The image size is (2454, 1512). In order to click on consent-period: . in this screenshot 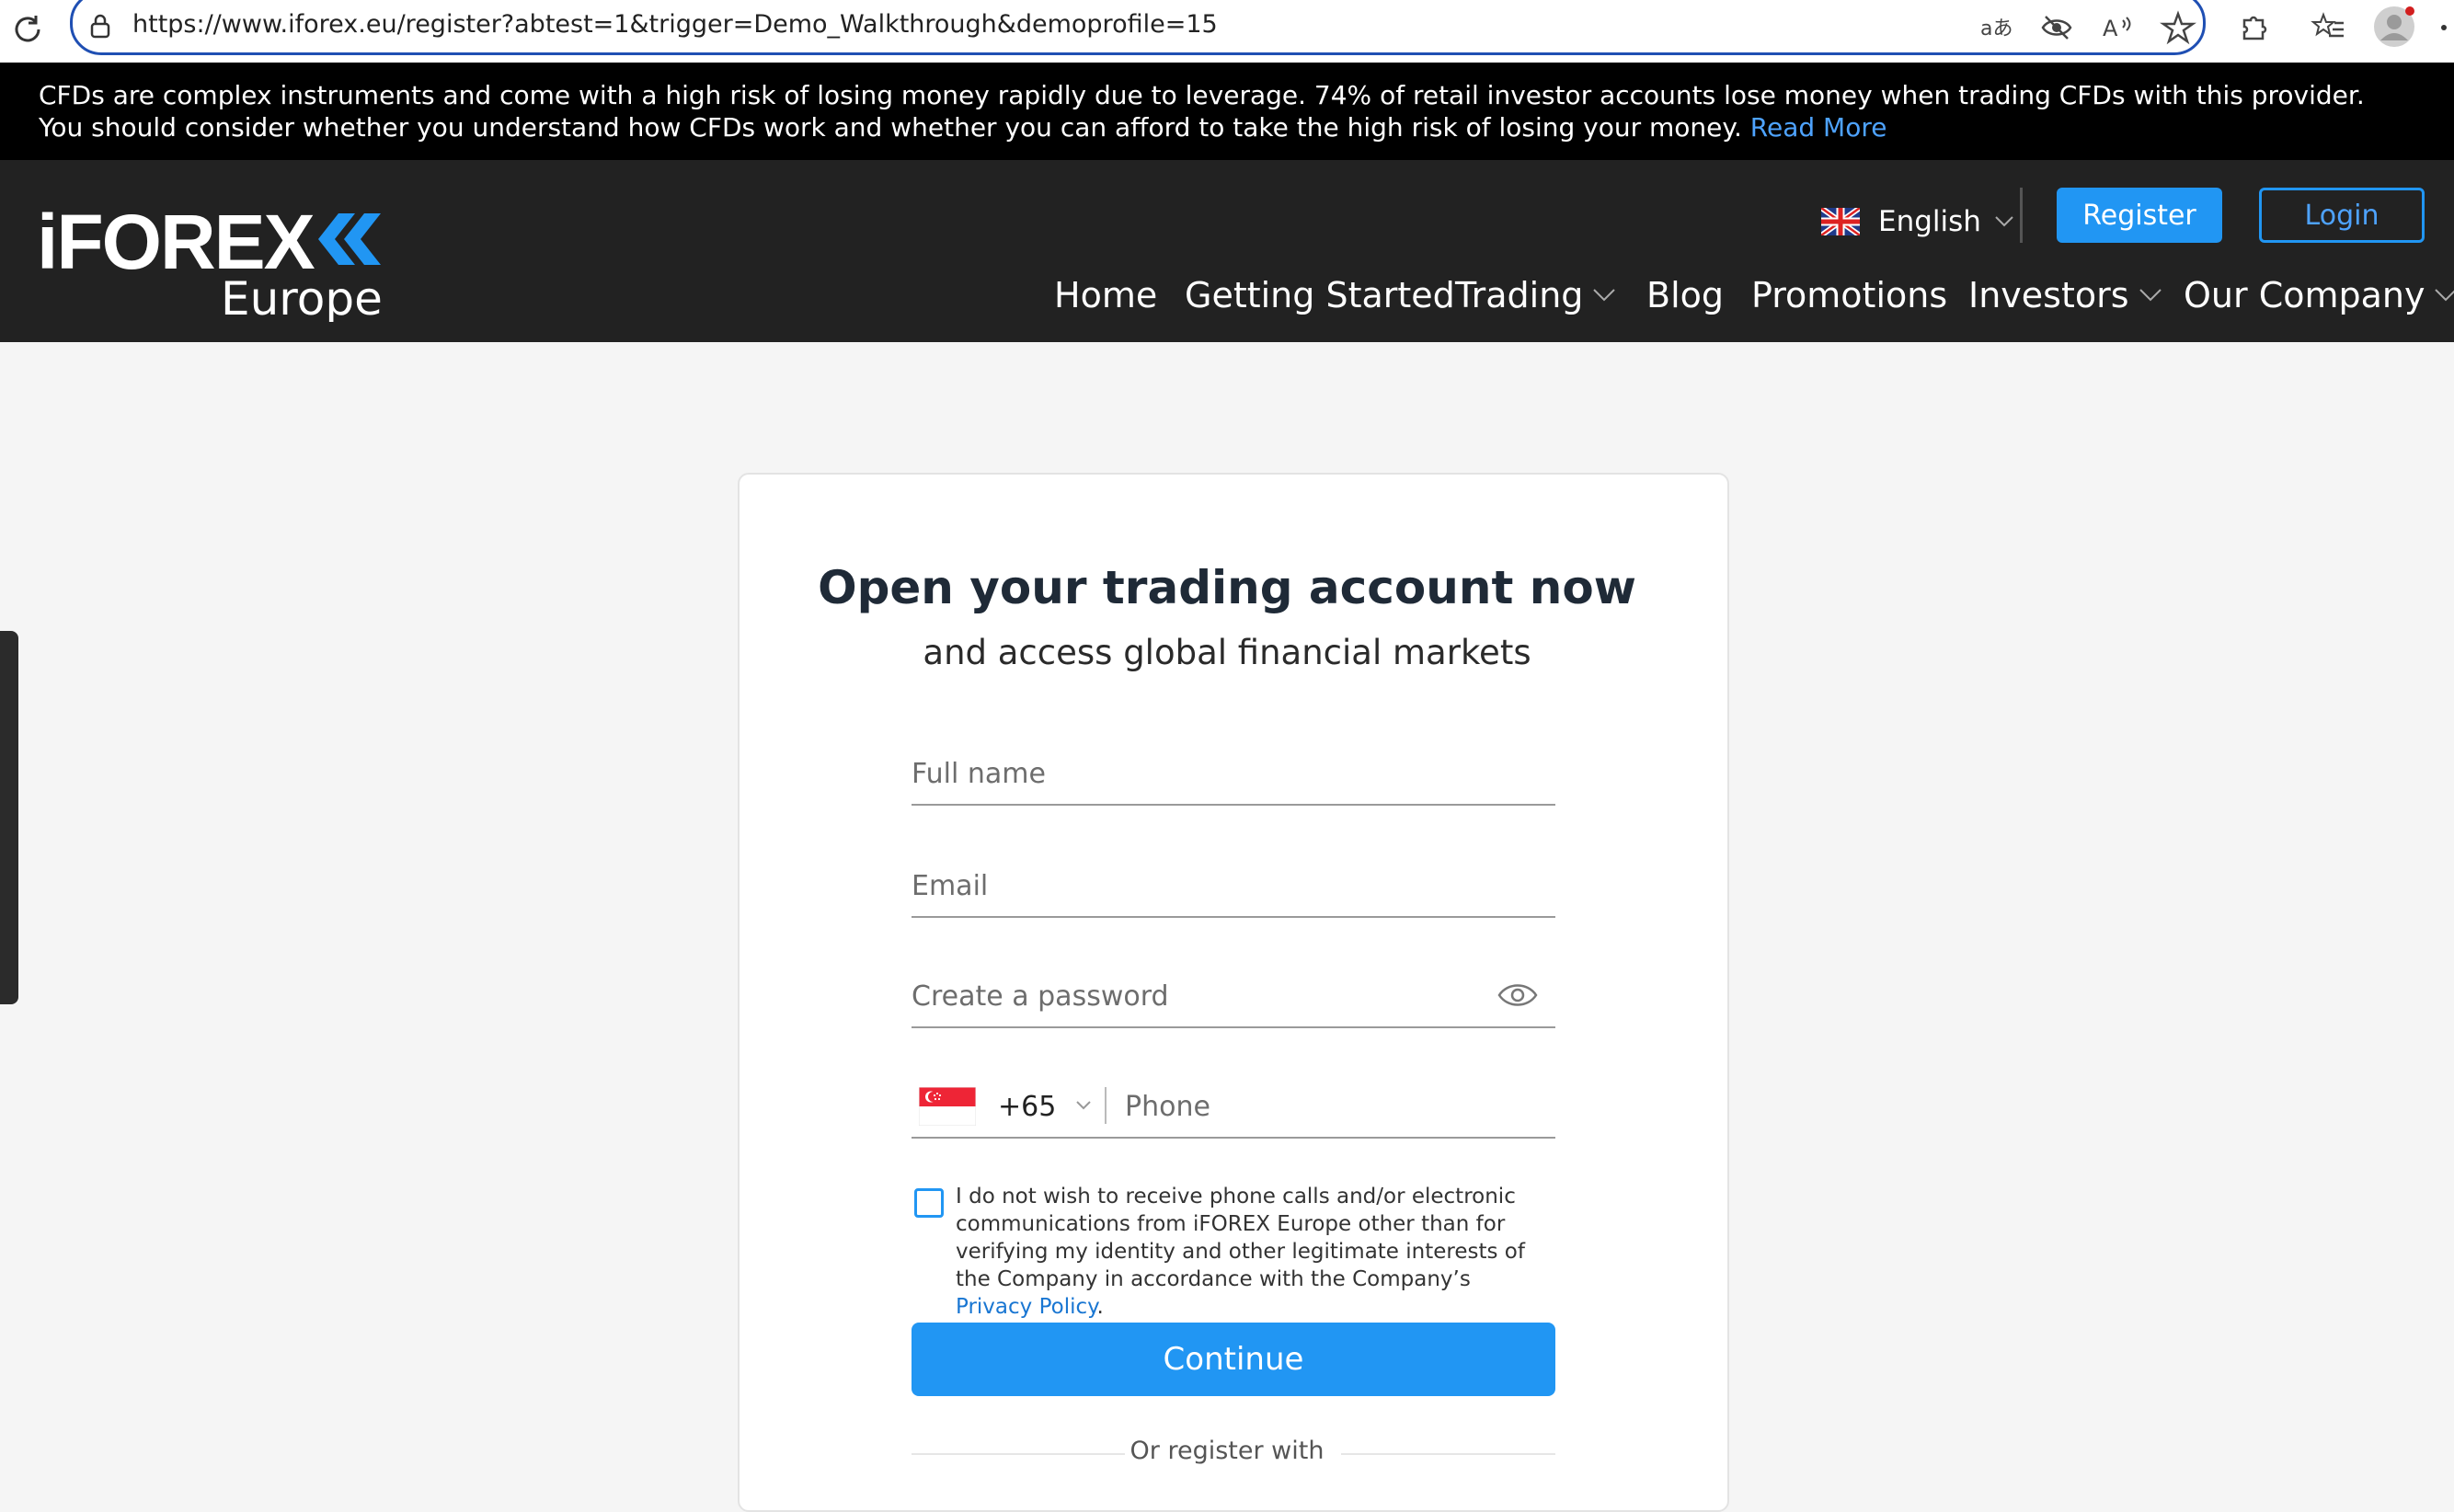, I will do `click(1100, 1307)`.